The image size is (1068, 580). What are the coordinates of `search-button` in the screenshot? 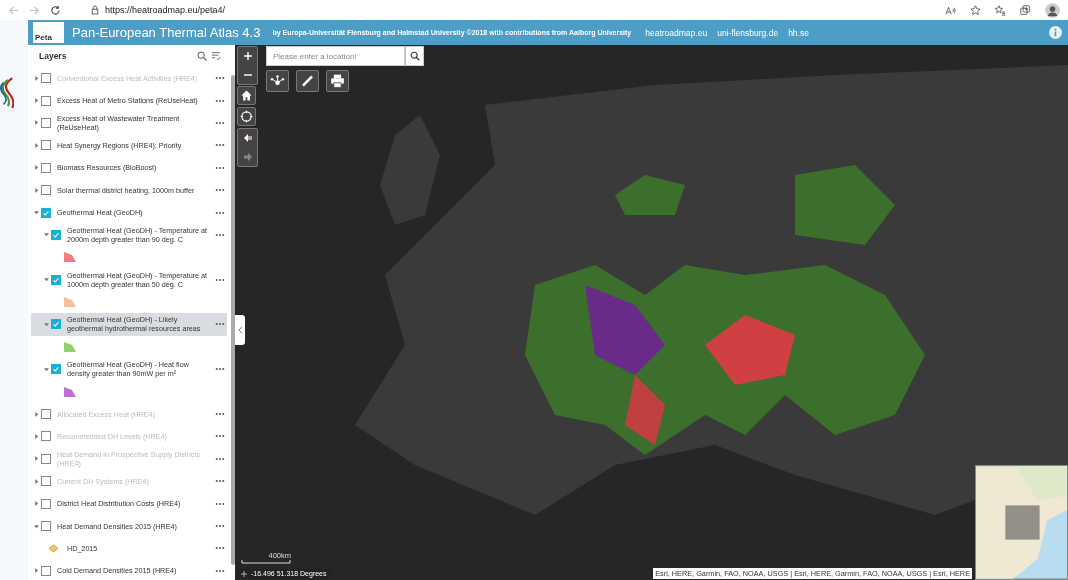 It's located at (414, 56).